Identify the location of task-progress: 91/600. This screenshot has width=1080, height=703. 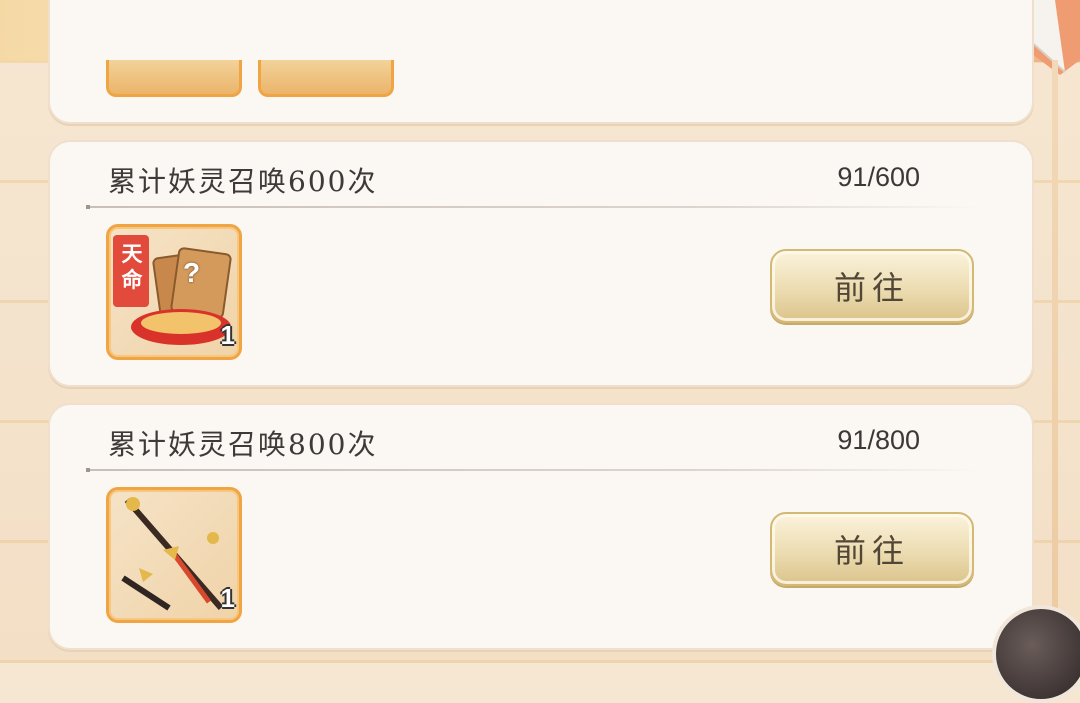
(878, 177).